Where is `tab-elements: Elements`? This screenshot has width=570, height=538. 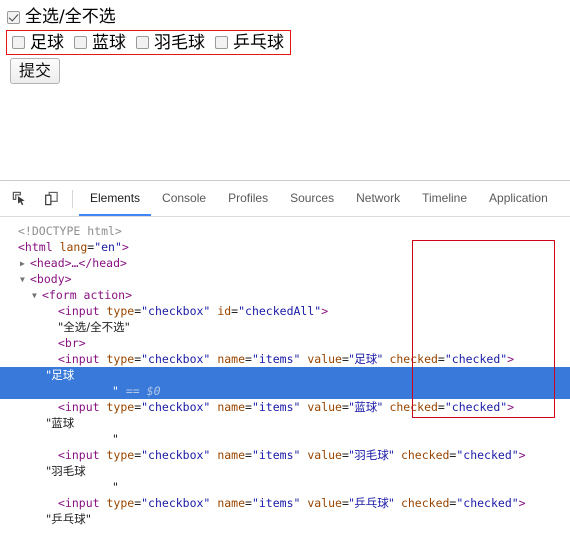
tab-elements: Elements is located at coordinates (115, 198).